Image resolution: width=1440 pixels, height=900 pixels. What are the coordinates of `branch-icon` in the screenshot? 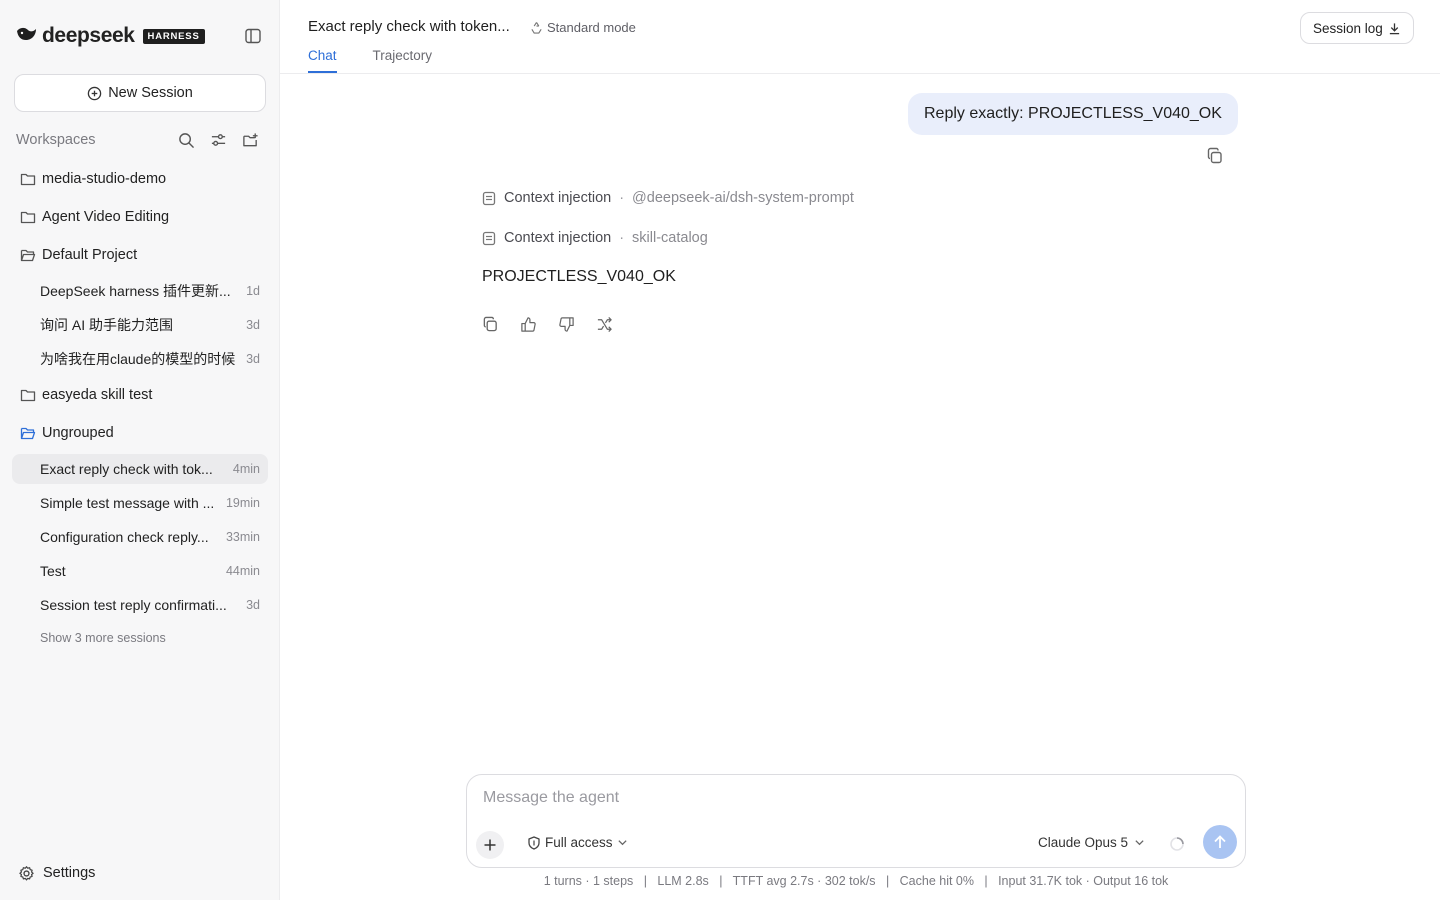 It's located at (604, 324).